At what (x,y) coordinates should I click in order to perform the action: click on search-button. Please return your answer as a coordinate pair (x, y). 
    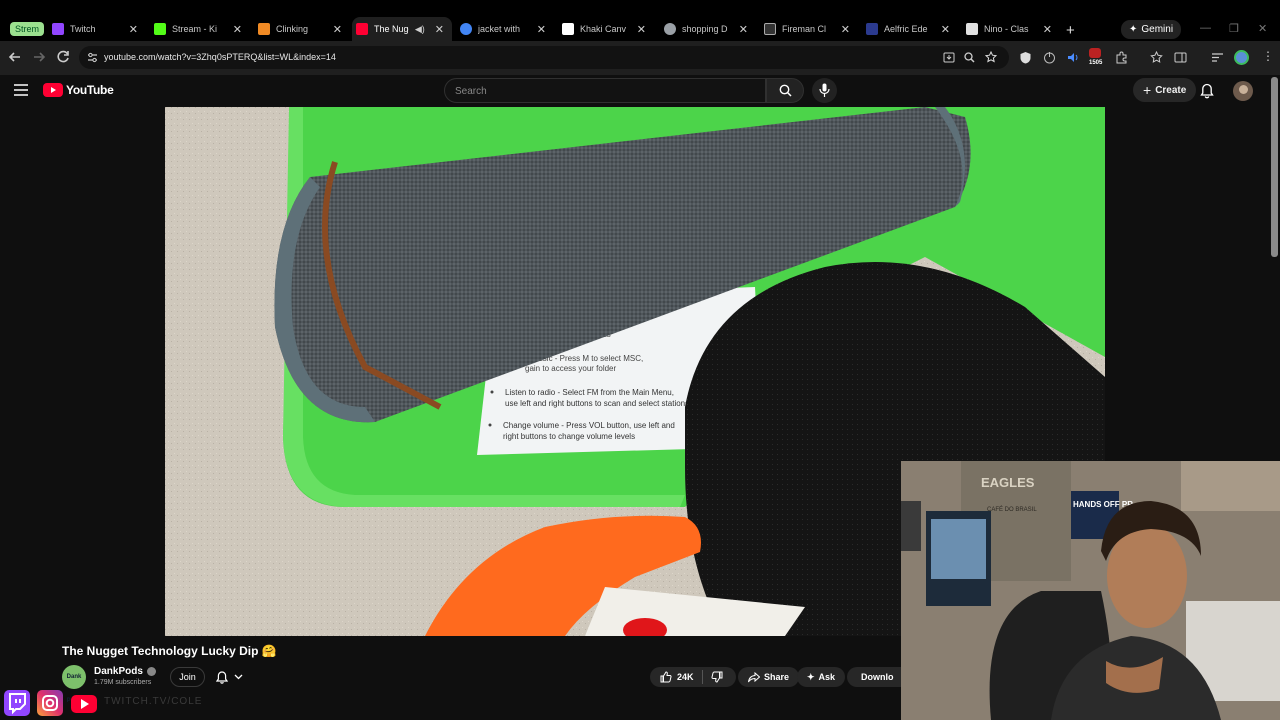
    Looking at the image, I should click on (785, 90).